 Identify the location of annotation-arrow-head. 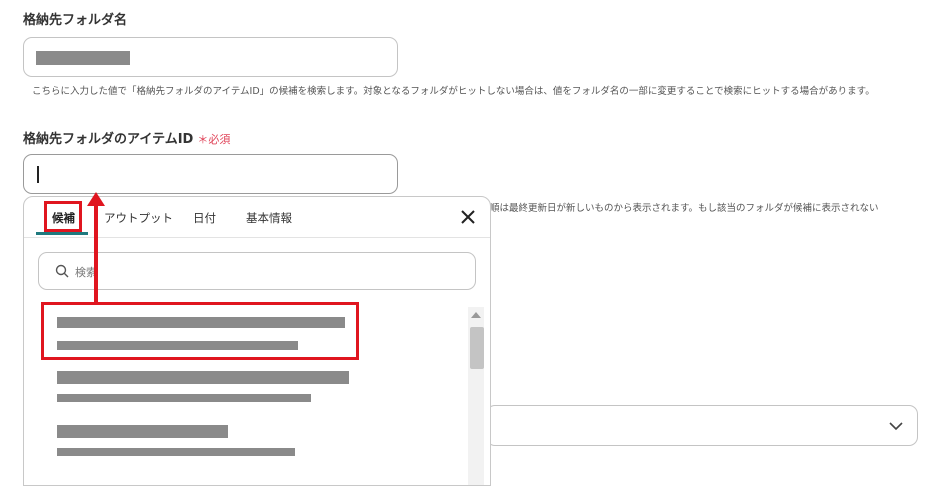
(96, 199).